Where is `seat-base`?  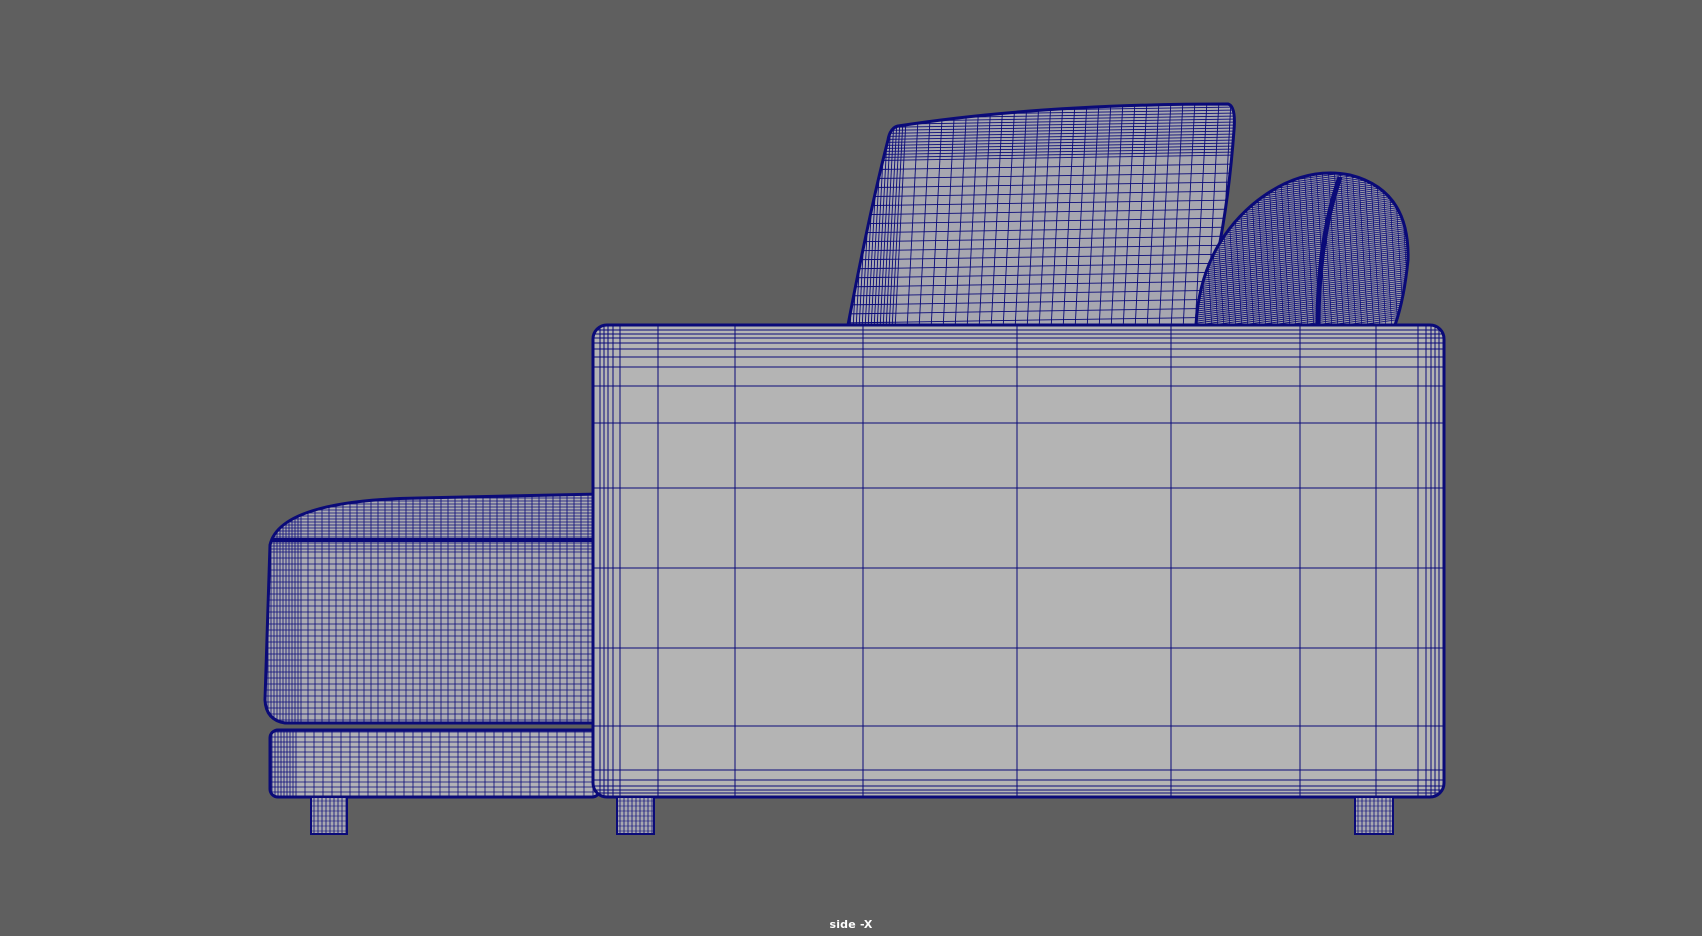 seat-base is located at coordinates (435, 764).